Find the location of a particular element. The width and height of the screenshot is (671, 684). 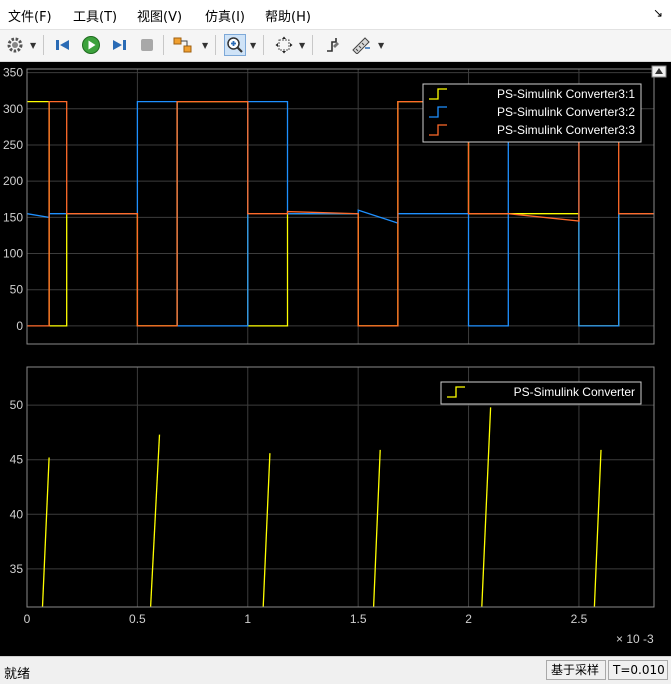

menu-view: 视图(V) is located at coordinates (159, 15).